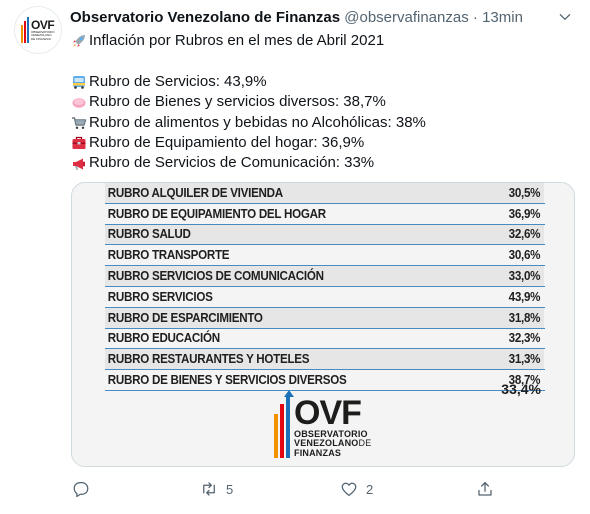 The image size is (590, 514). I want to click on row-value: 32,3%, so click(524, 338).